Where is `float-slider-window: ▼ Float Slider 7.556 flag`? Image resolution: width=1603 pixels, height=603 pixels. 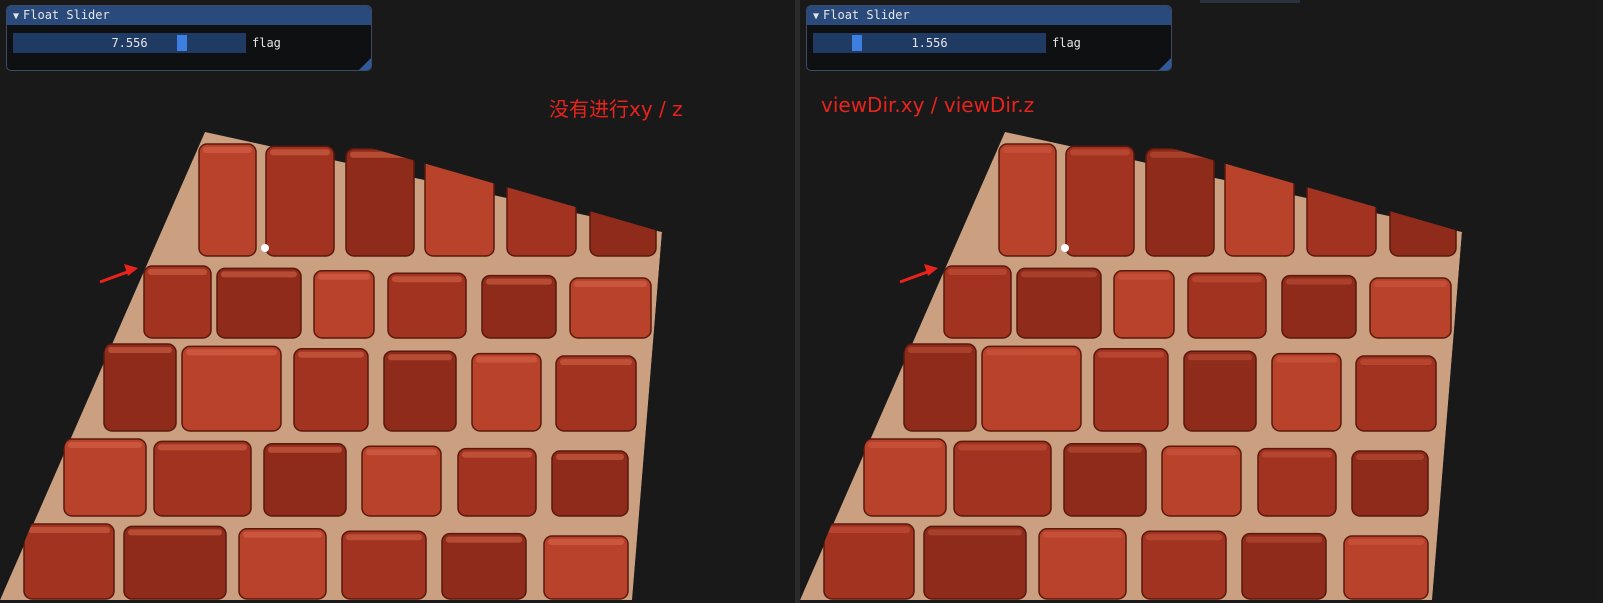 float-slider-window: ▼ Float Slider 7.556 flag is located at coordinates (189, 38).